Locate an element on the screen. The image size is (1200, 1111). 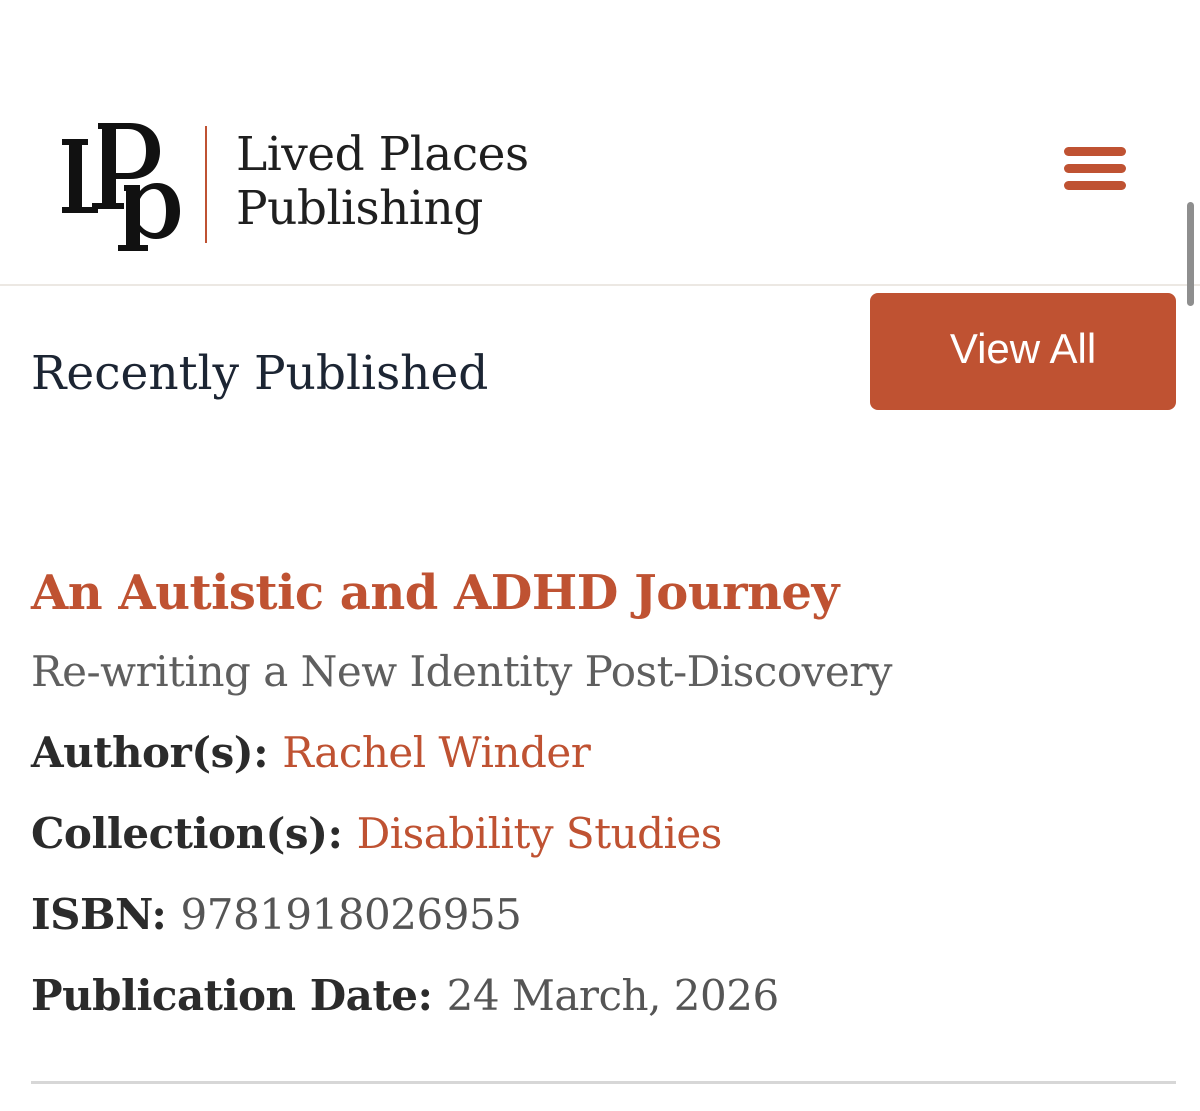
author-row: Author(s): Rachel Winder is located at coordinates (603, 753).